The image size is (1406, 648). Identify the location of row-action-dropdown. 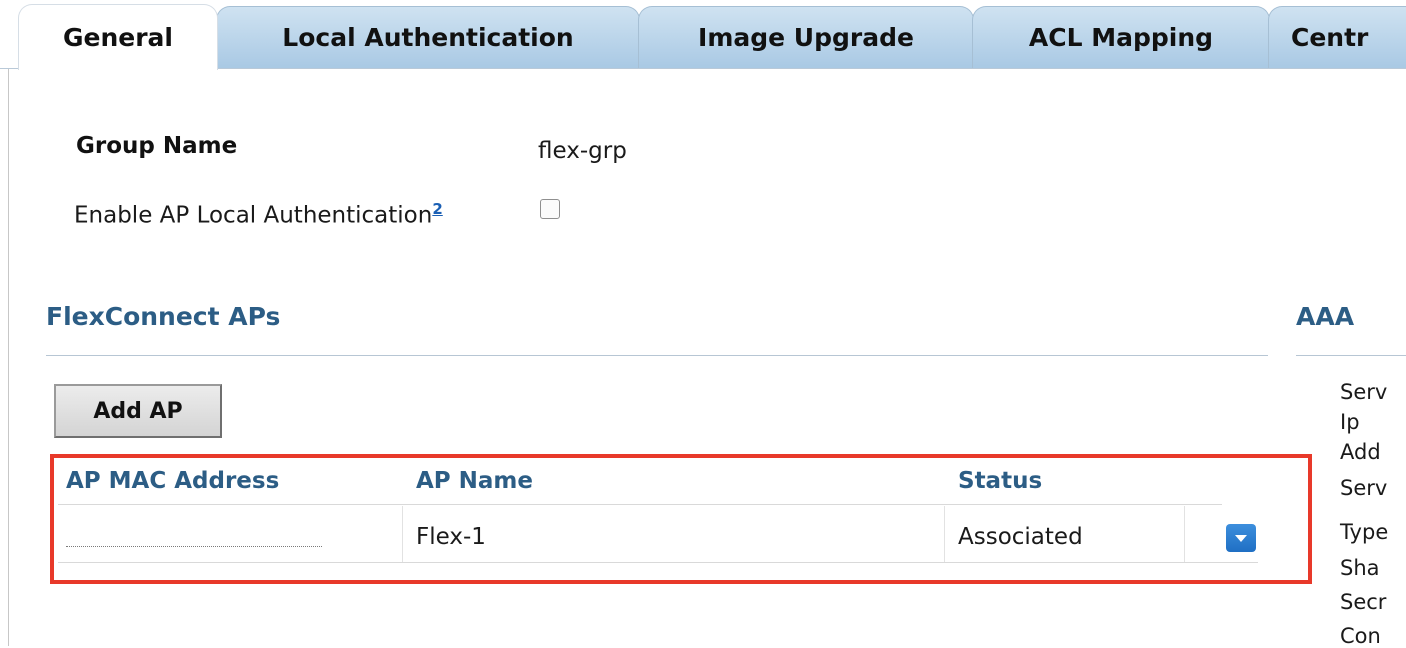
(1241, 538).